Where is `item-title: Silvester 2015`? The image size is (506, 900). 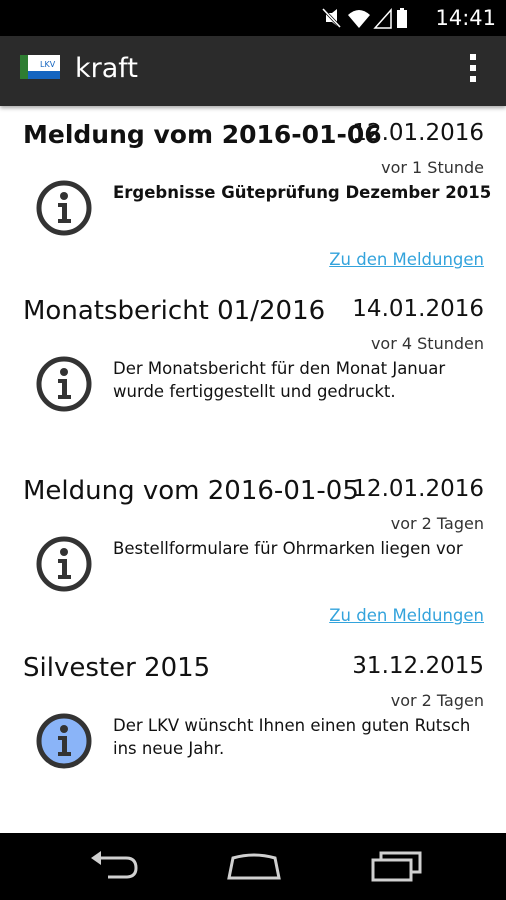
item-title: Silvester 2015 is located at coordinates (117, 668).